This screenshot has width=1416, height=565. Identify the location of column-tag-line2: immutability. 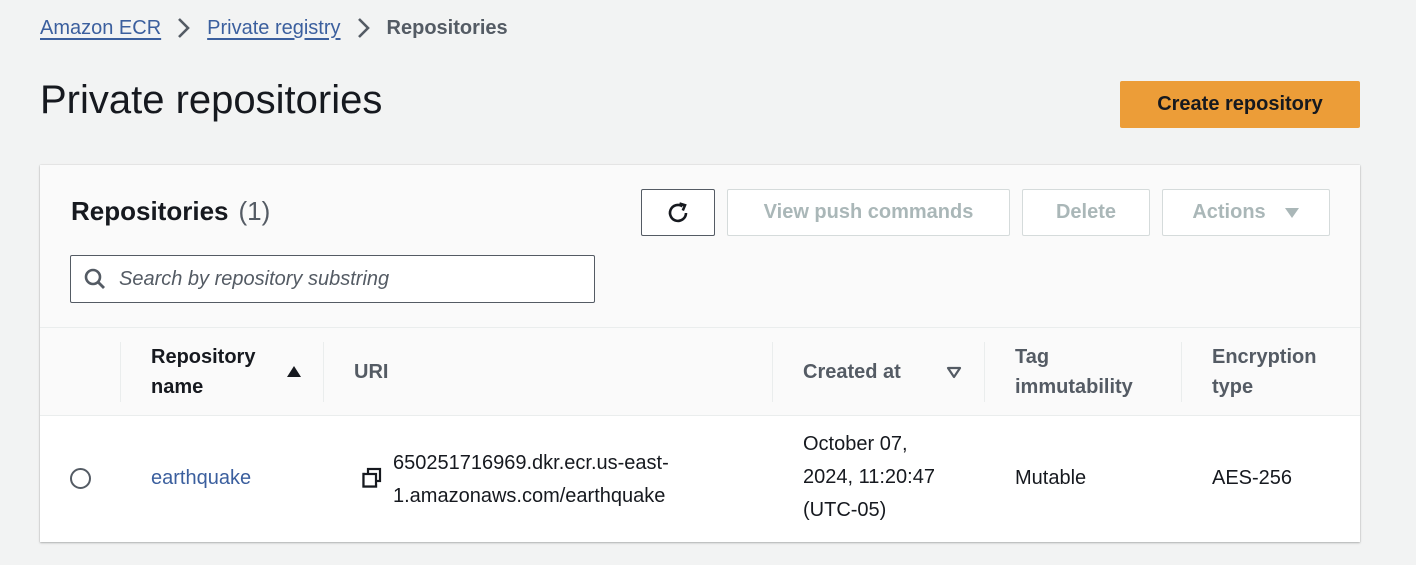
(1074, 387).